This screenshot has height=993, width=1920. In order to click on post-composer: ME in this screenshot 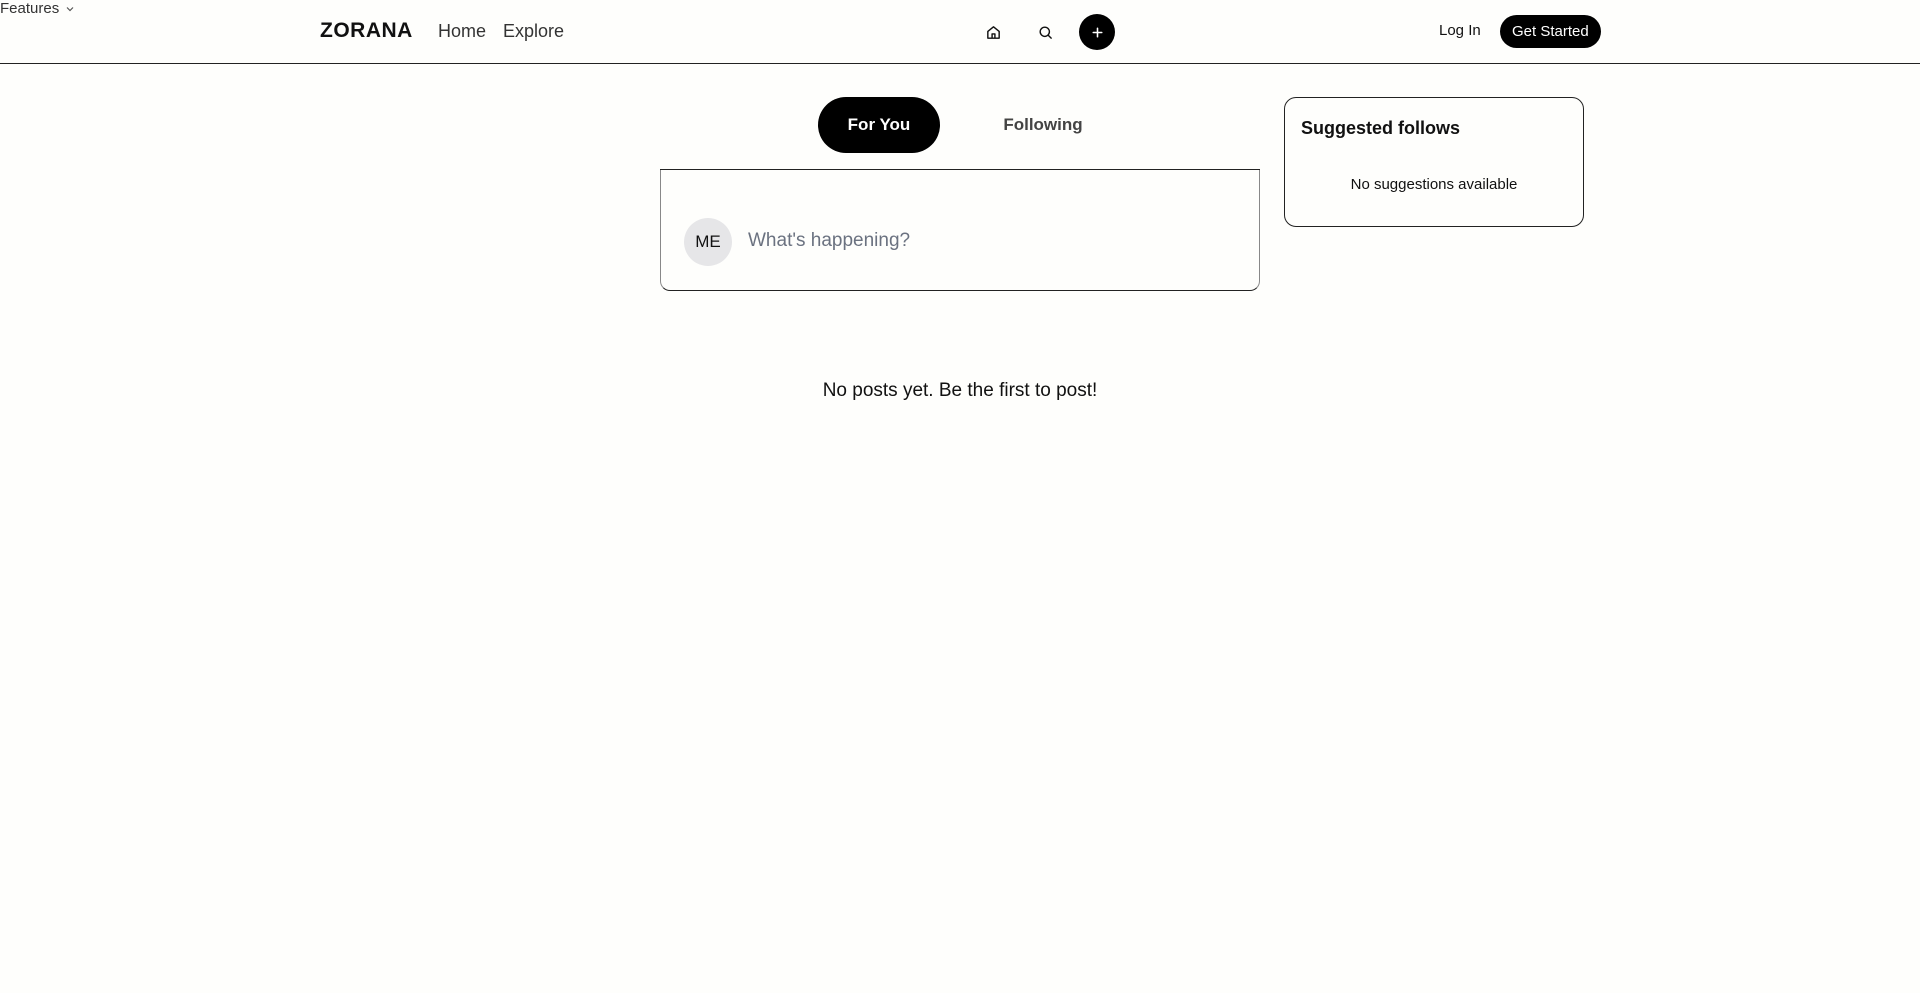, I will do `click(960, 230)`.